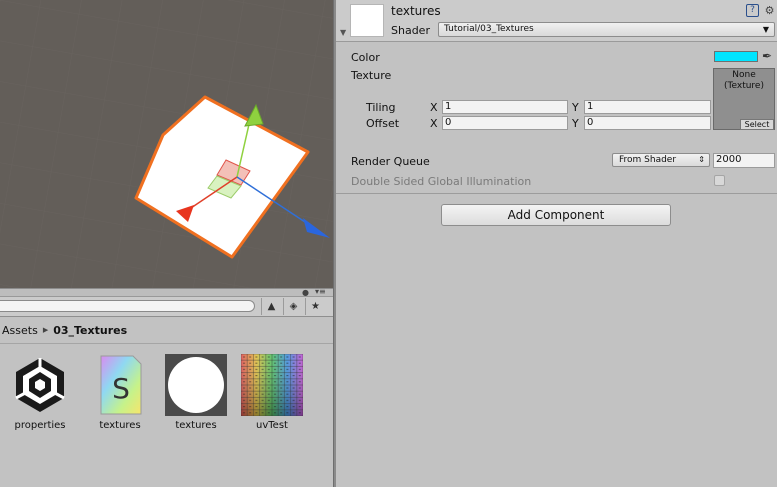  What do you see at coordinates (320, 291) in the screenshot?
I see `panel-menu-icon: ▾≡` at bounding box center [320, 291].